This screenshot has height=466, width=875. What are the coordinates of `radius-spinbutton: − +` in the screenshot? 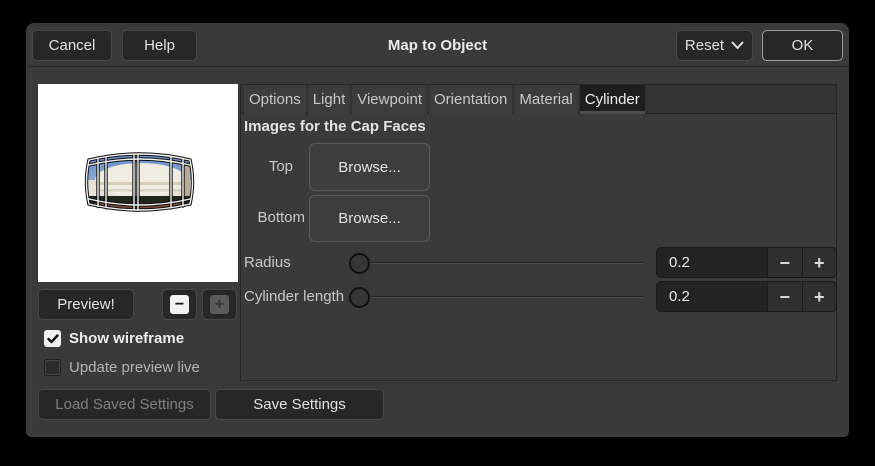 It's located at (746, 262).